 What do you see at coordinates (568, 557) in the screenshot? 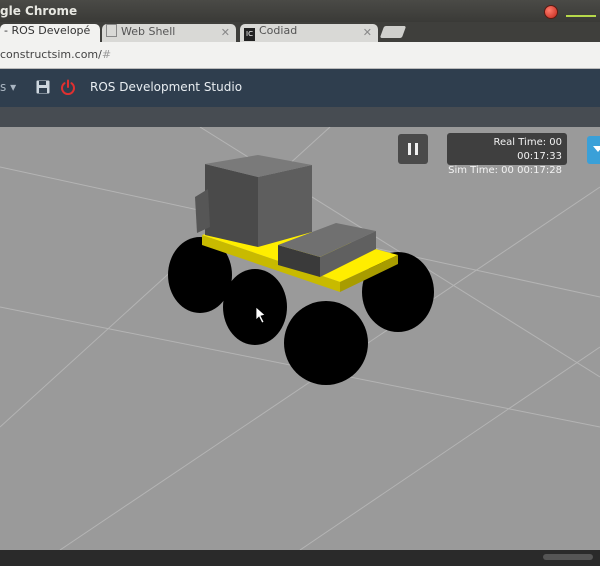
I see `scrollbar-handle` at bounding box center [568, 557].